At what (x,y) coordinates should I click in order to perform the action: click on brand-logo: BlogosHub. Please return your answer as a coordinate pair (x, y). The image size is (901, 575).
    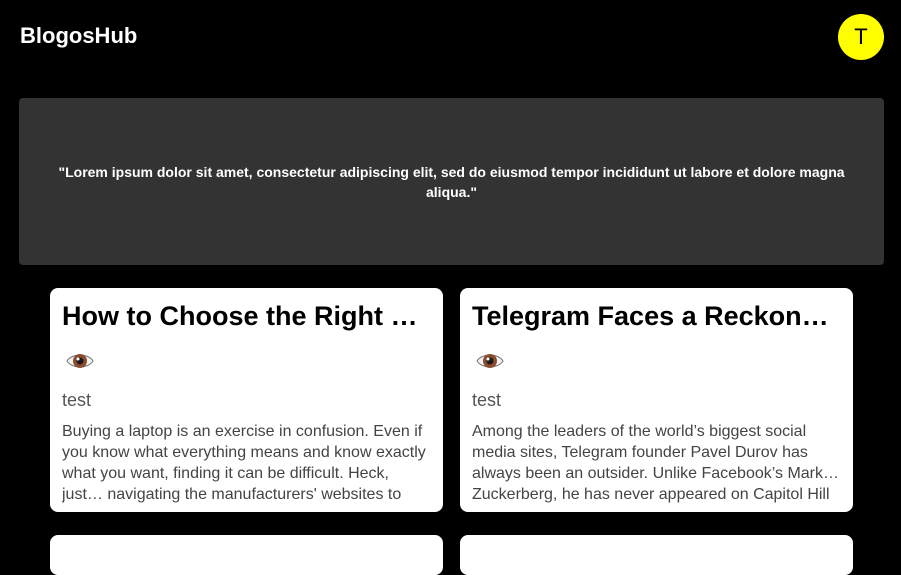
    Looking at the image, I should click on (78, 36).